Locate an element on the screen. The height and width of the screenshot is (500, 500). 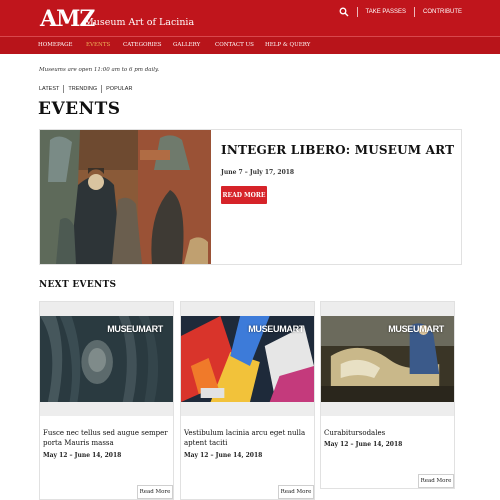
event-filters: LATEST TRENDING POPULAR is located at coordinates (85, 89).